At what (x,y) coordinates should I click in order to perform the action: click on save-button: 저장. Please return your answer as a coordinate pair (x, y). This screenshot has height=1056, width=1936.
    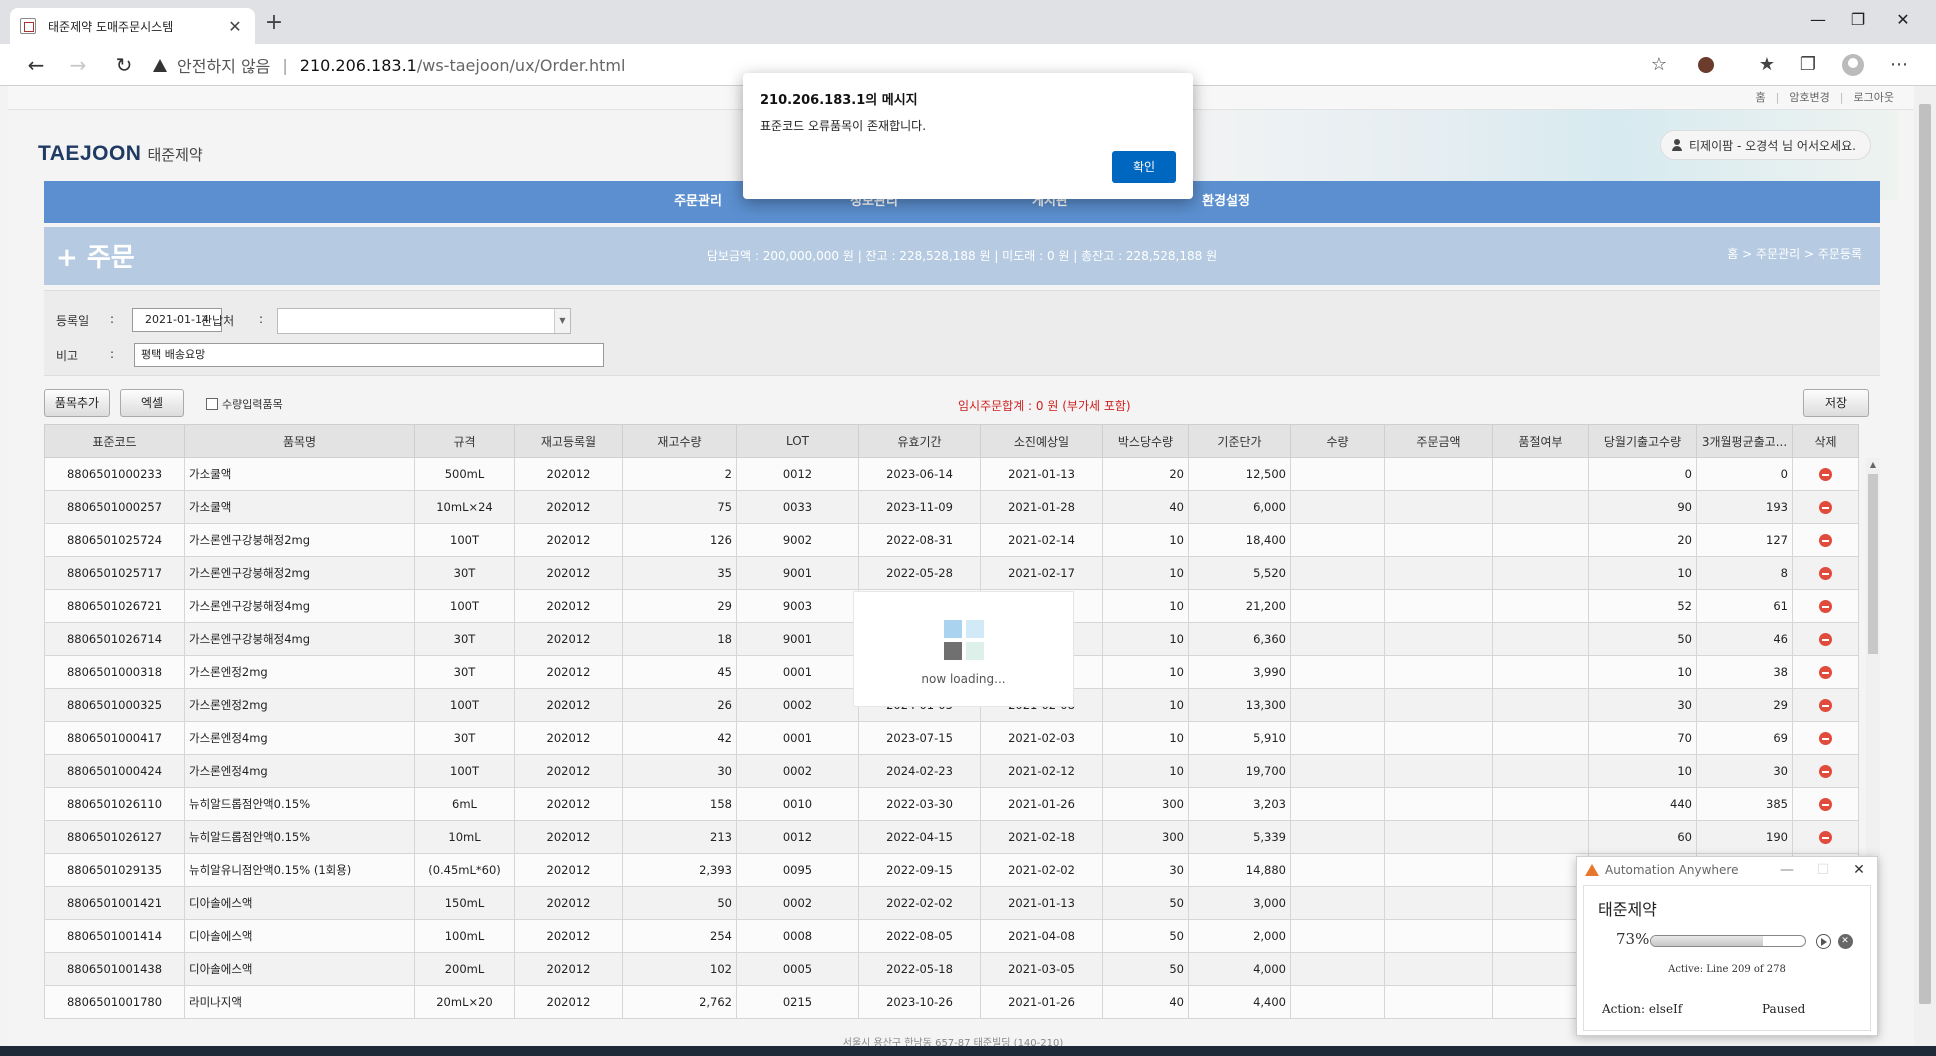
    Looking at the image, I should click on (1836, 403).